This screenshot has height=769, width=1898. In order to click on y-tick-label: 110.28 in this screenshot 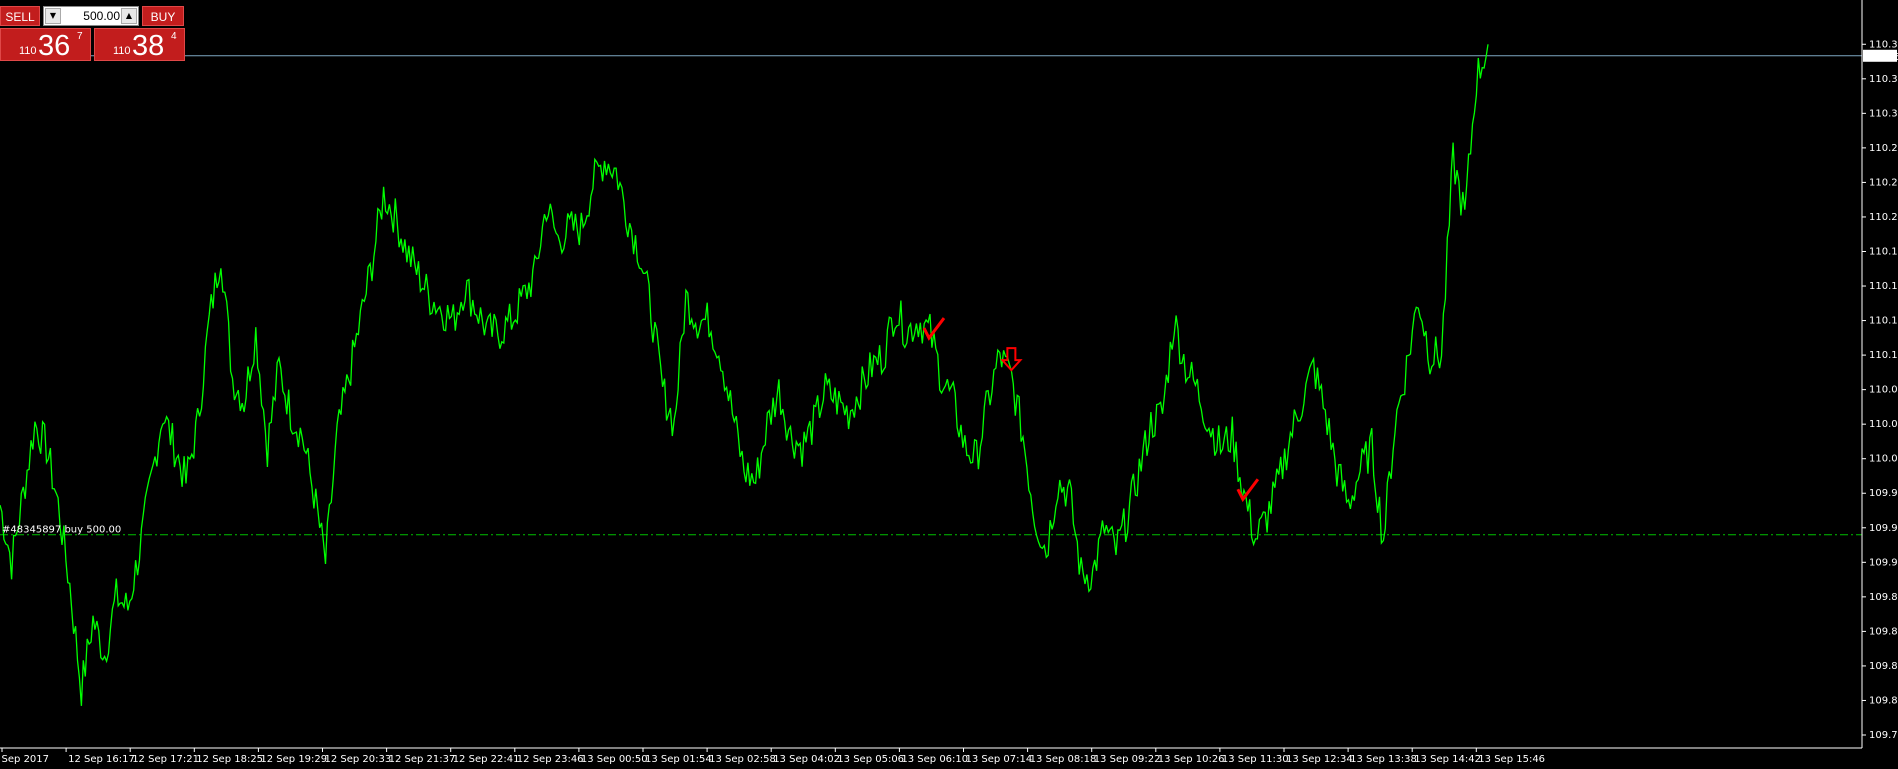, I will do `click(1883, 148)`.